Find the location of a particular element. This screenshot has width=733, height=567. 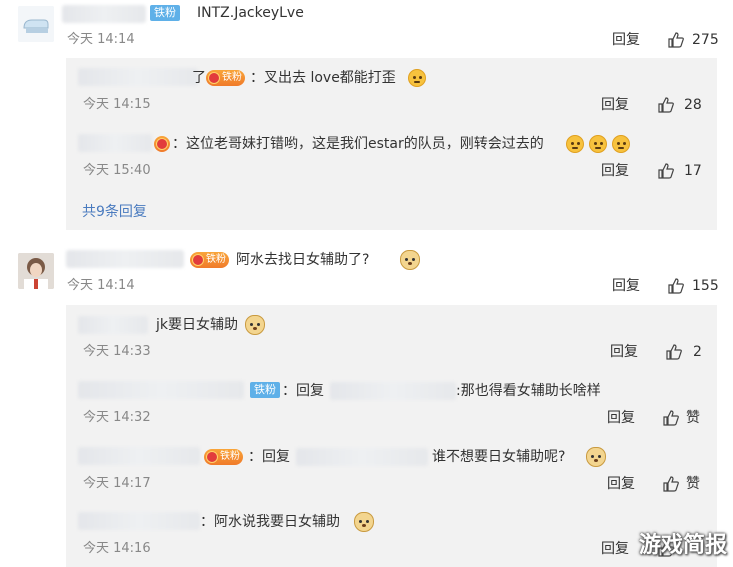

reply-text-post: :那也得看女辅助长啥样 is located at coordinates (528, 391).